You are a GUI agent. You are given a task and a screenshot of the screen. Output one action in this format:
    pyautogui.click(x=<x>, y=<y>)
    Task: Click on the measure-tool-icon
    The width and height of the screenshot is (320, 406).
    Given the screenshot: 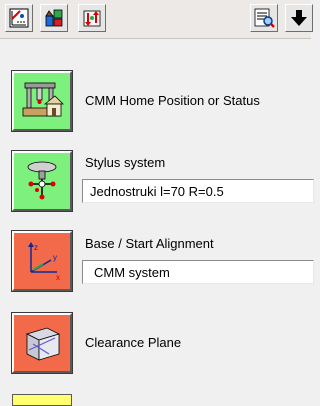 What is the action you would take?
    pyautogui.click(x=19, y=18)
    